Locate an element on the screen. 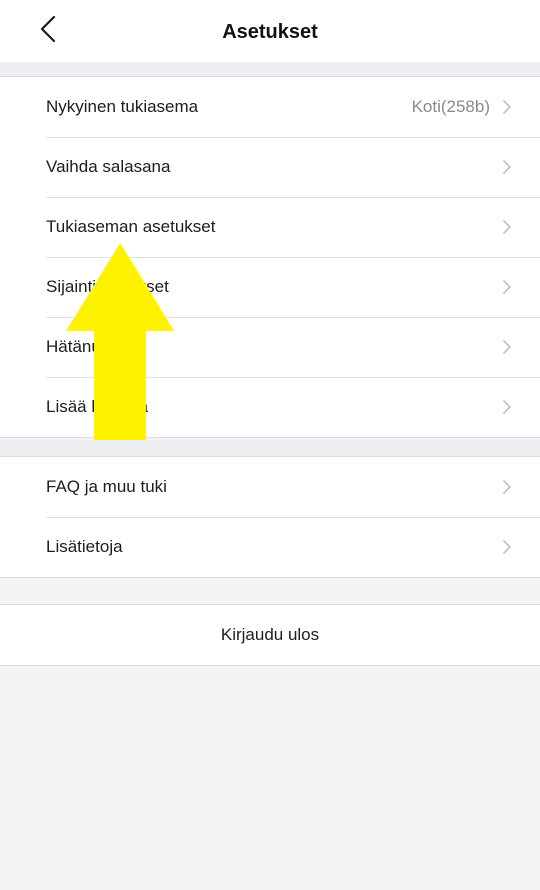 The width and height of the screenshot is (540, 890). row-label: Lisätietoja is located at coordinates (84, 546).